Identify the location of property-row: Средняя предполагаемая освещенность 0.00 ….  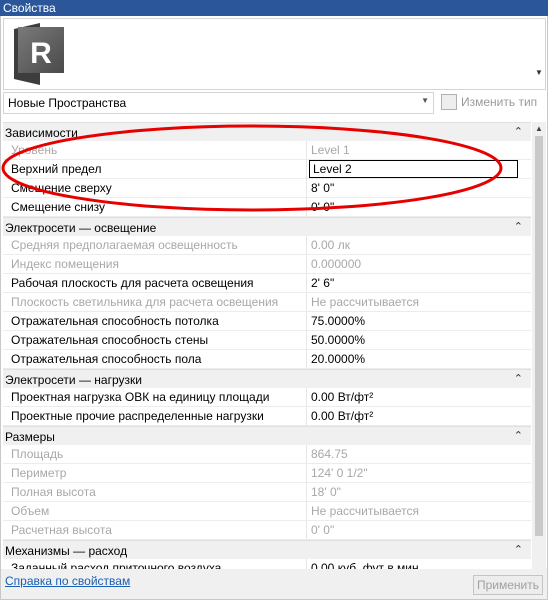
(267, 245).